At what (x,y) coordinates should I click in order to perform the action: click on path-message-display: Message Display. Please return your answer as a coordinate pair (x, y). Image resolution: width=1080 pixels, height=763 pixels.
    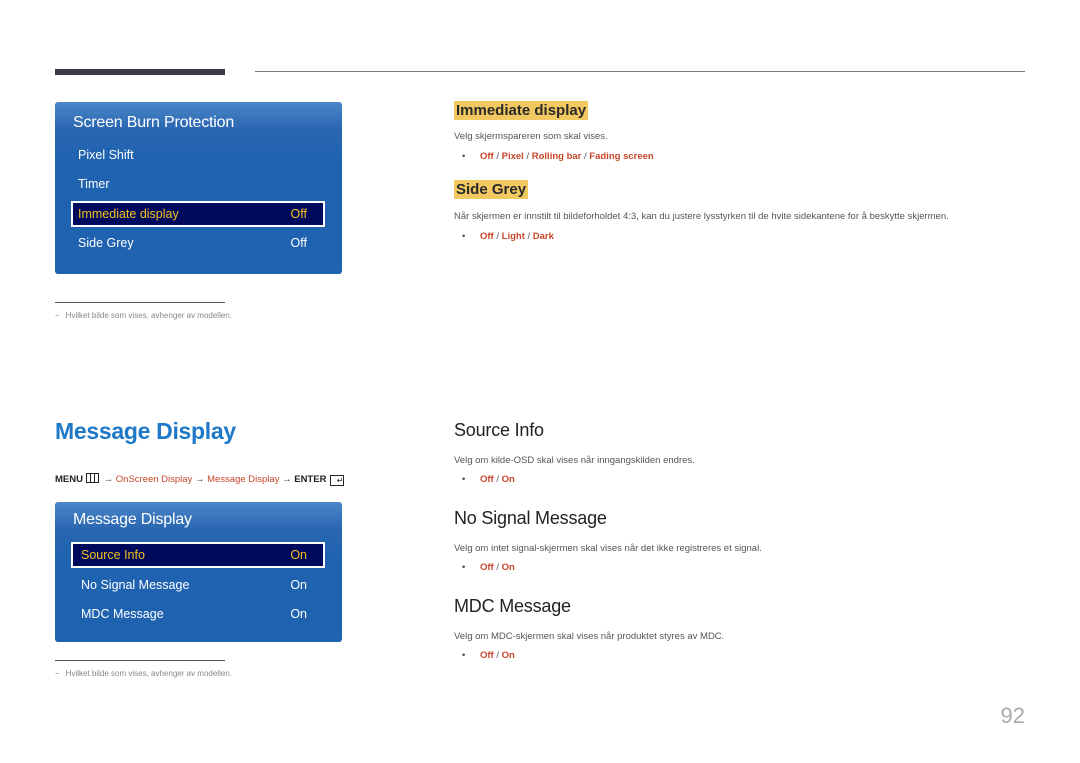
    Looking at the image, I should click on (243, 479).